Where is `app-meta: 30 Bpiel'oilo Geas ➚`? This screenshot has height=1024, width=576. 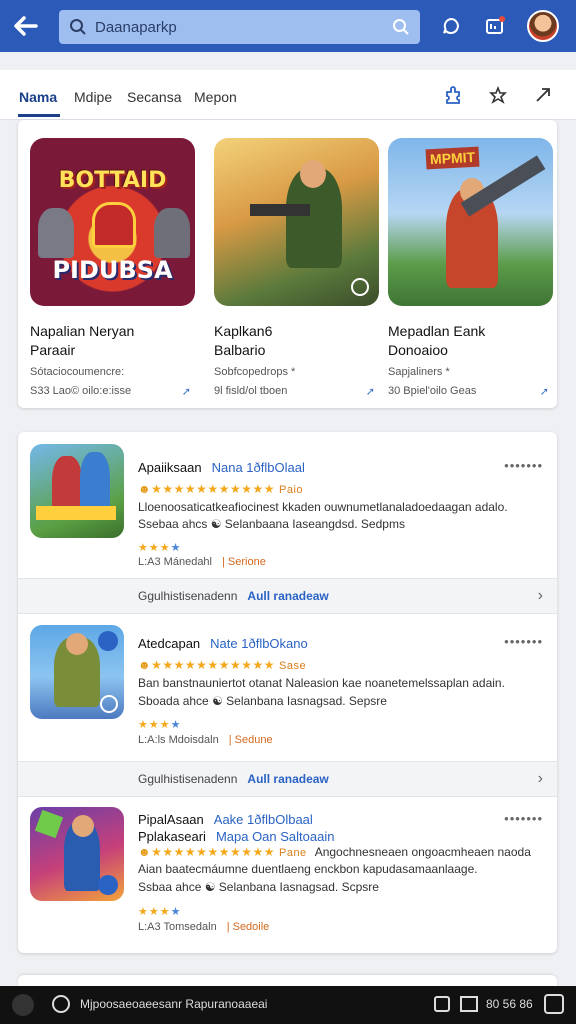
app-meta: 30 Bpiel'oilo Geas ➚ is located at coordinates (468, 391).